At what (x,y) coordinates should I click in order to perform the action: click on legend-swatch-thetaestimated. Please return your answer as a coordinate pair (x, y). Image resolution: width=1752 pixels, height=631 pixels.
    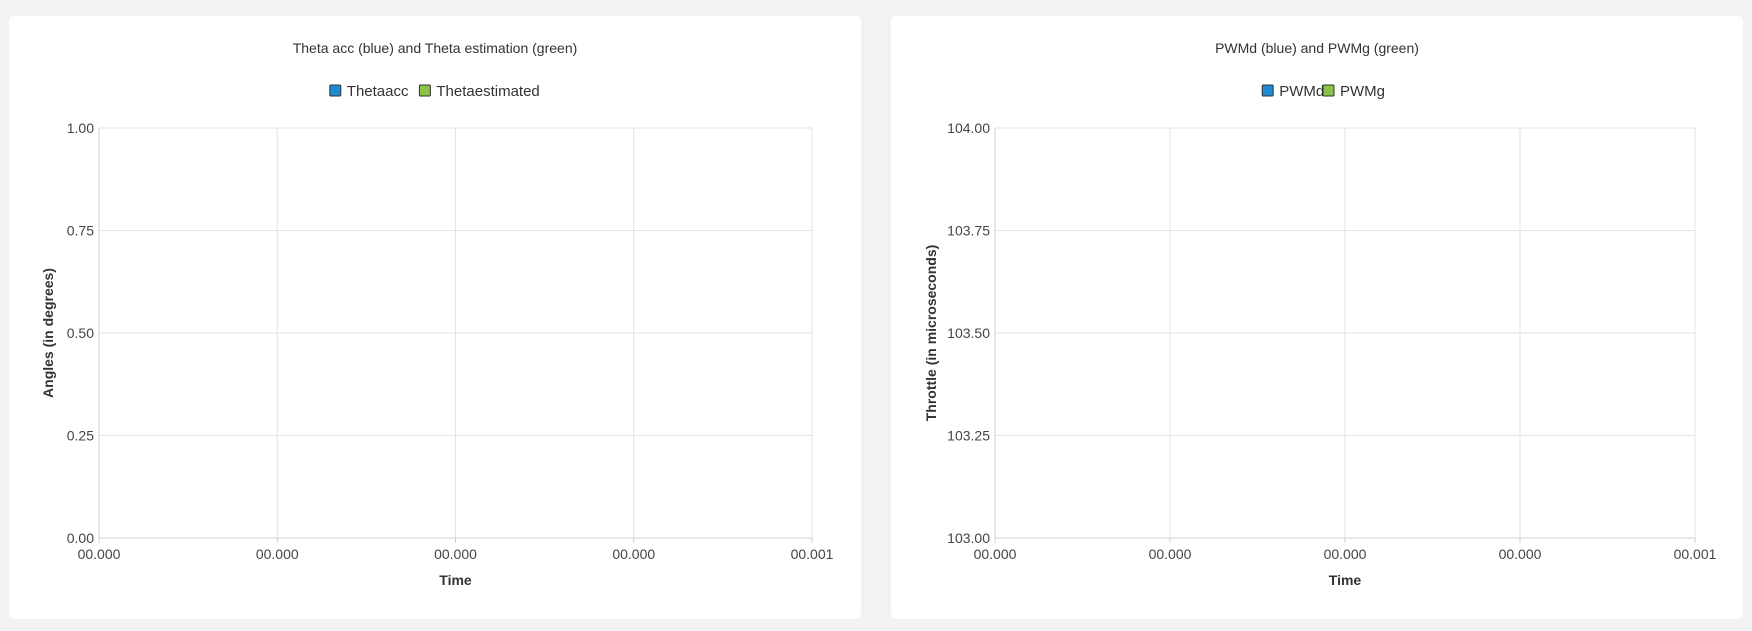
    Looking at the image, I should click on (424, 90).